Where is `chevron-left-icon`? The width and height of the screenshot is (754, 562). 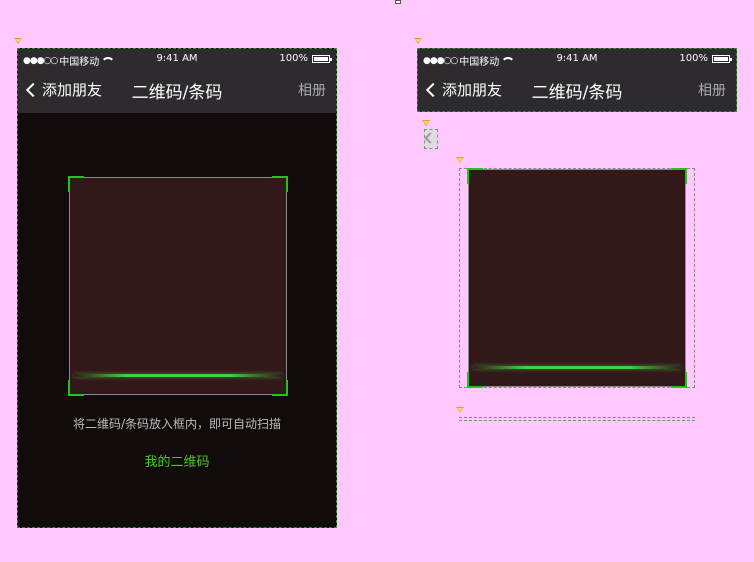
chevron-left-icon is located at coordinates (430, 138).